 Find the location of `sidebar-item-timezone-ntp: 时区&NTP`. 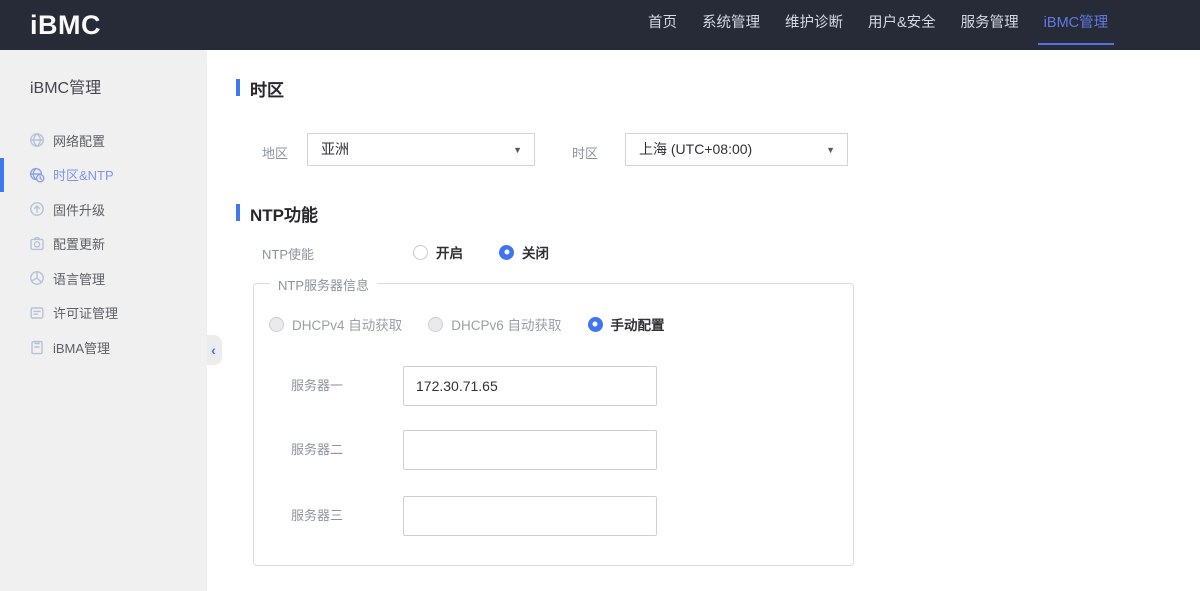

sidebar-item-timezone-ntp: 时区&NTP is located at coordinates (103, 175).